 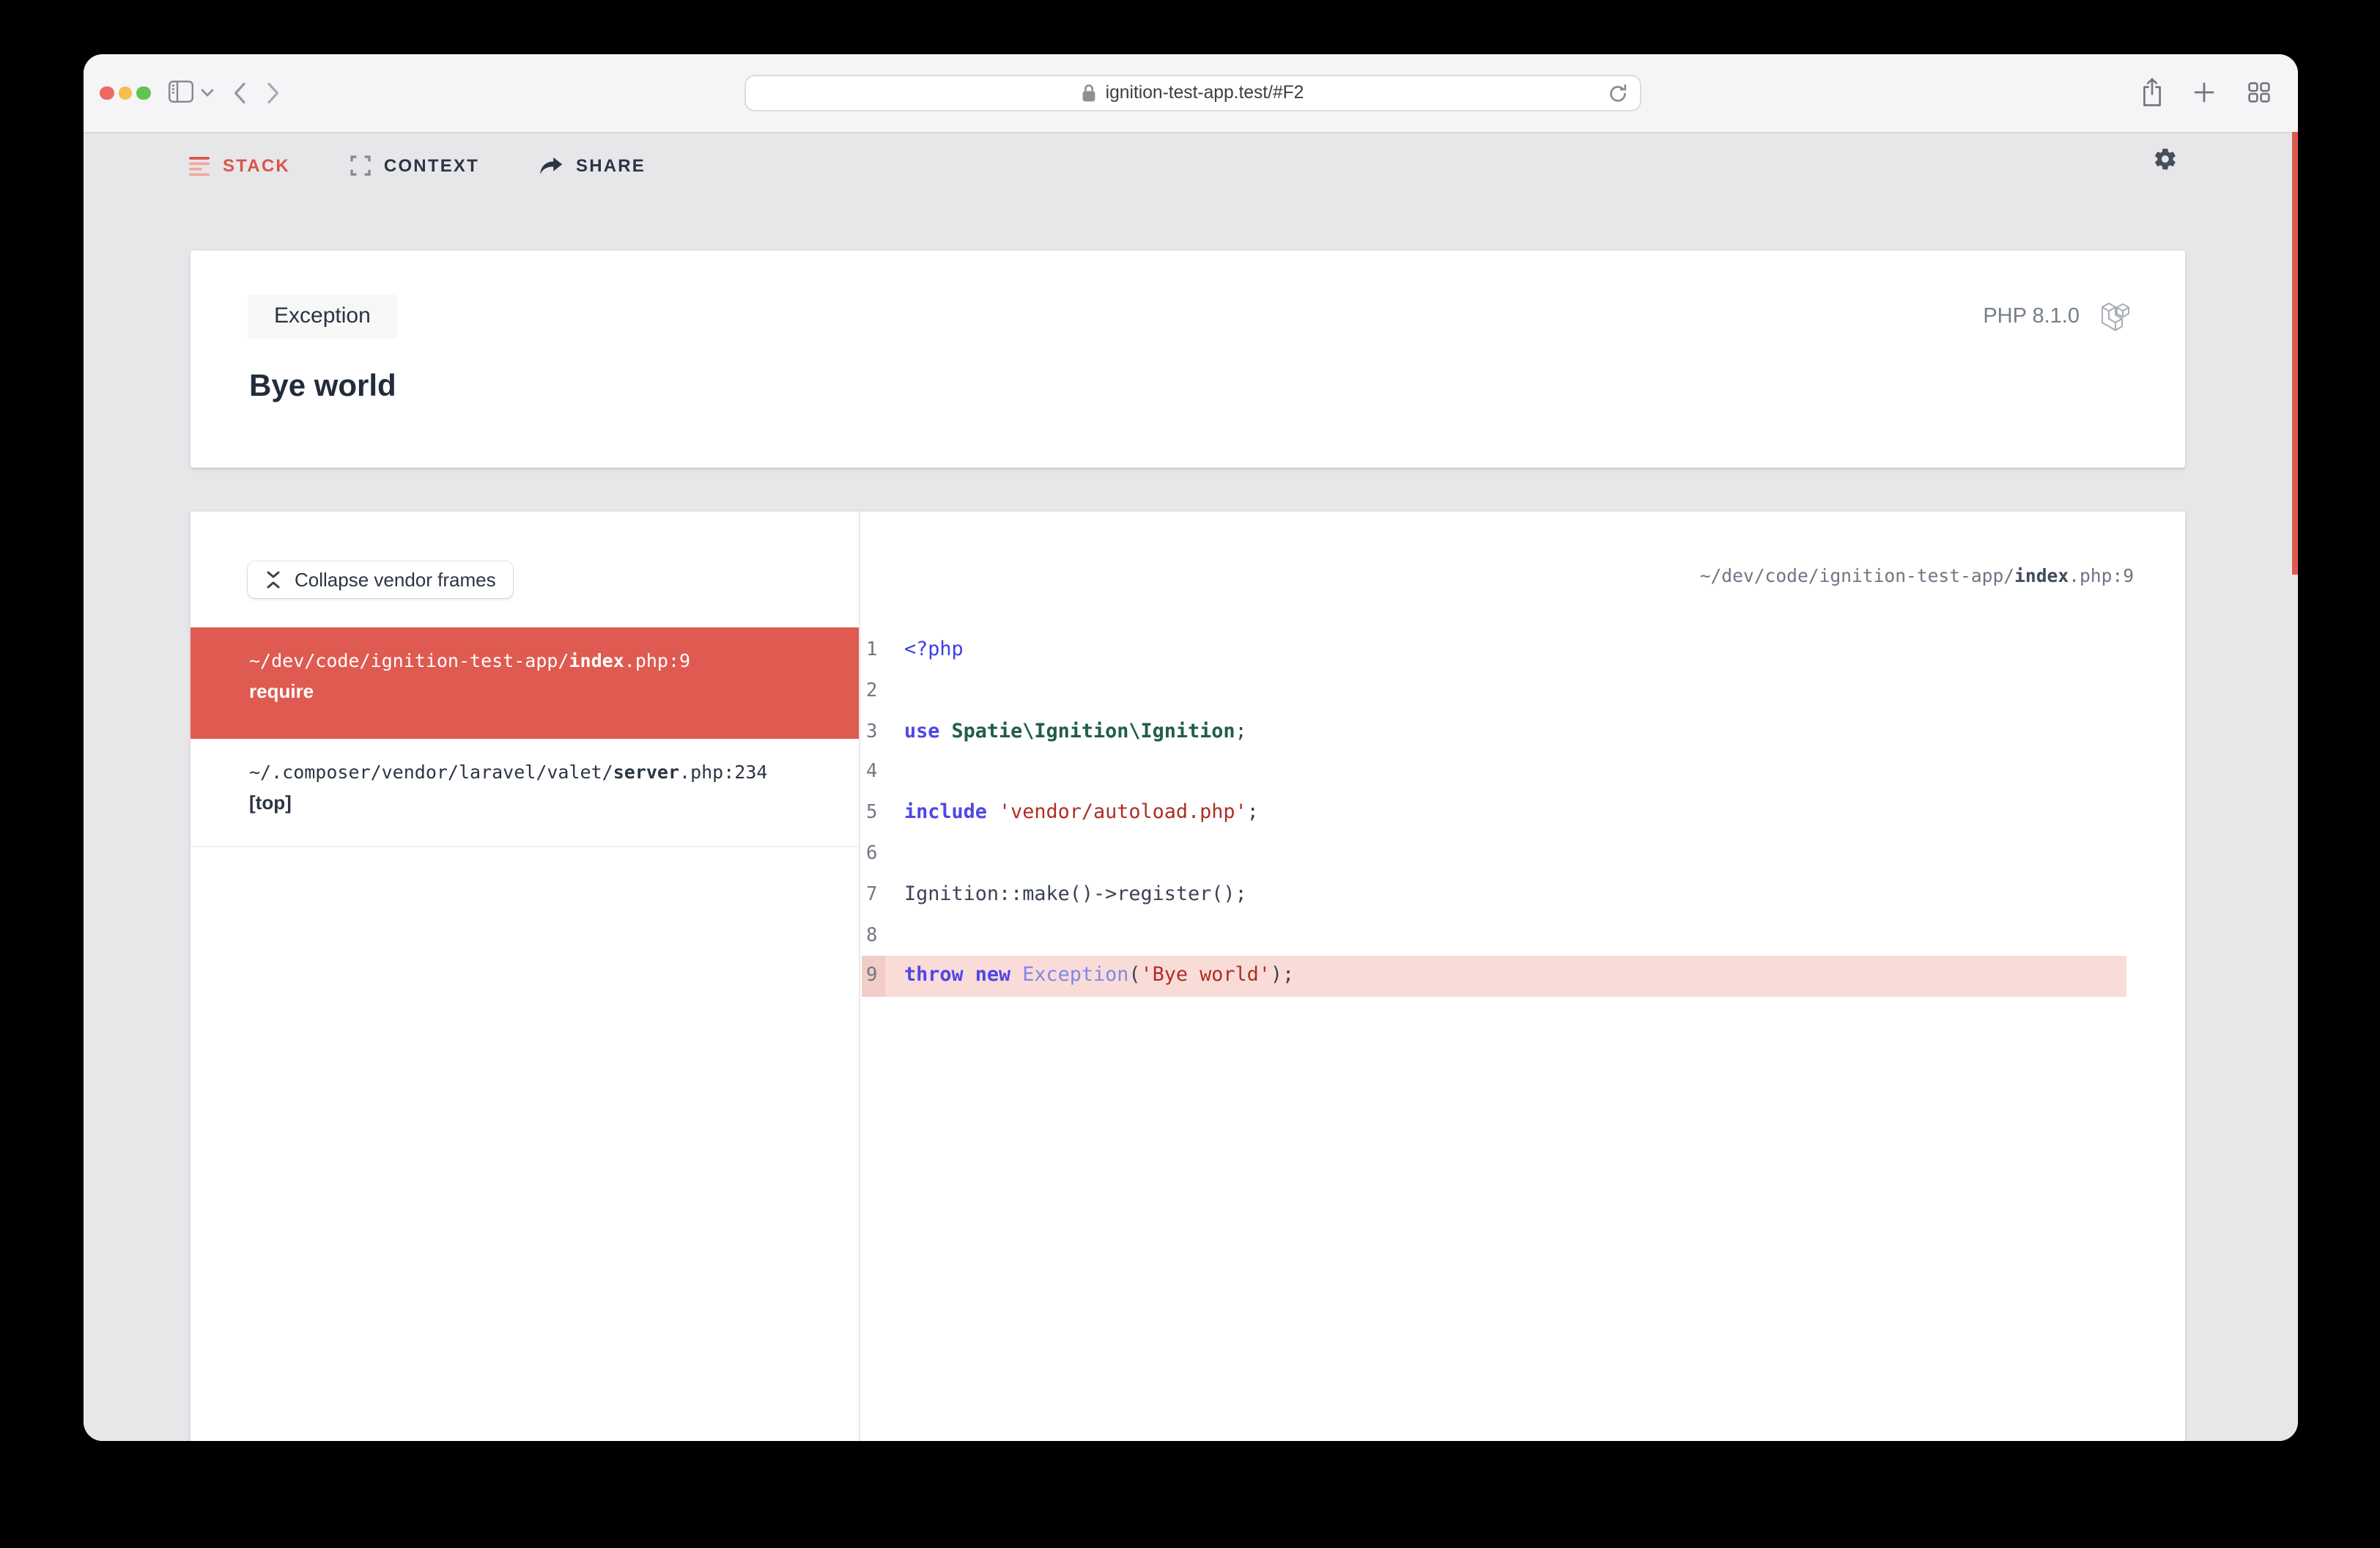 I want to click on line-content: use Spatie\Ignition\Ignition;, so click(x=1075, y=731).